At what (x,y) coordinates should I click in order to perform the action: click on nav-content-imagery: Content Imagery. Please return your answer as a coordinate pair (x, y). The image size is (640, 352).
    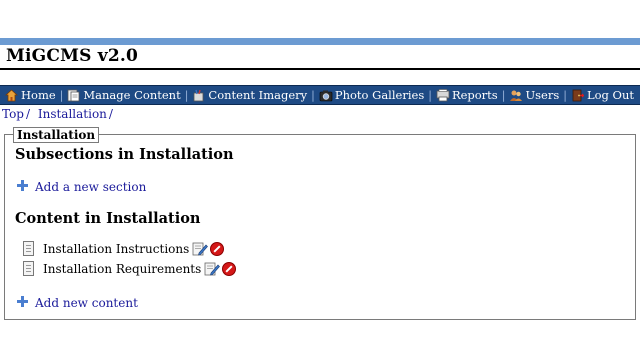
    Looking at the image, I should click on (249, 95).